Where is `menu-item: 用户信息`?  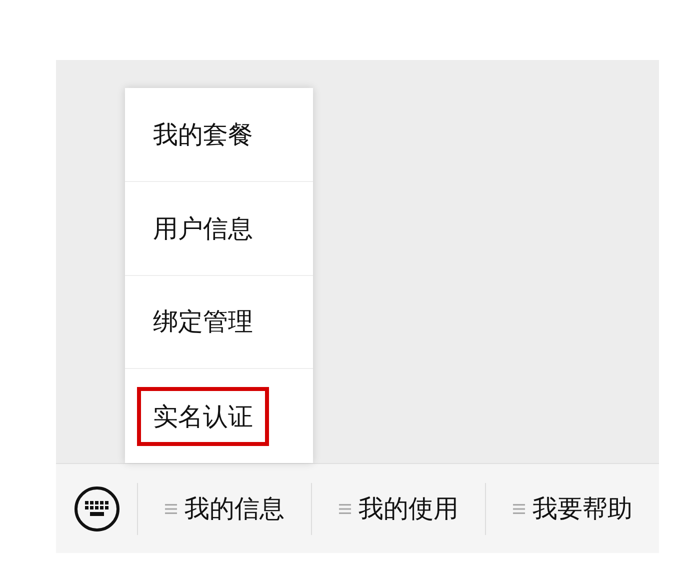 menu-item: 用户信息 is located at coordinates (219, 229).